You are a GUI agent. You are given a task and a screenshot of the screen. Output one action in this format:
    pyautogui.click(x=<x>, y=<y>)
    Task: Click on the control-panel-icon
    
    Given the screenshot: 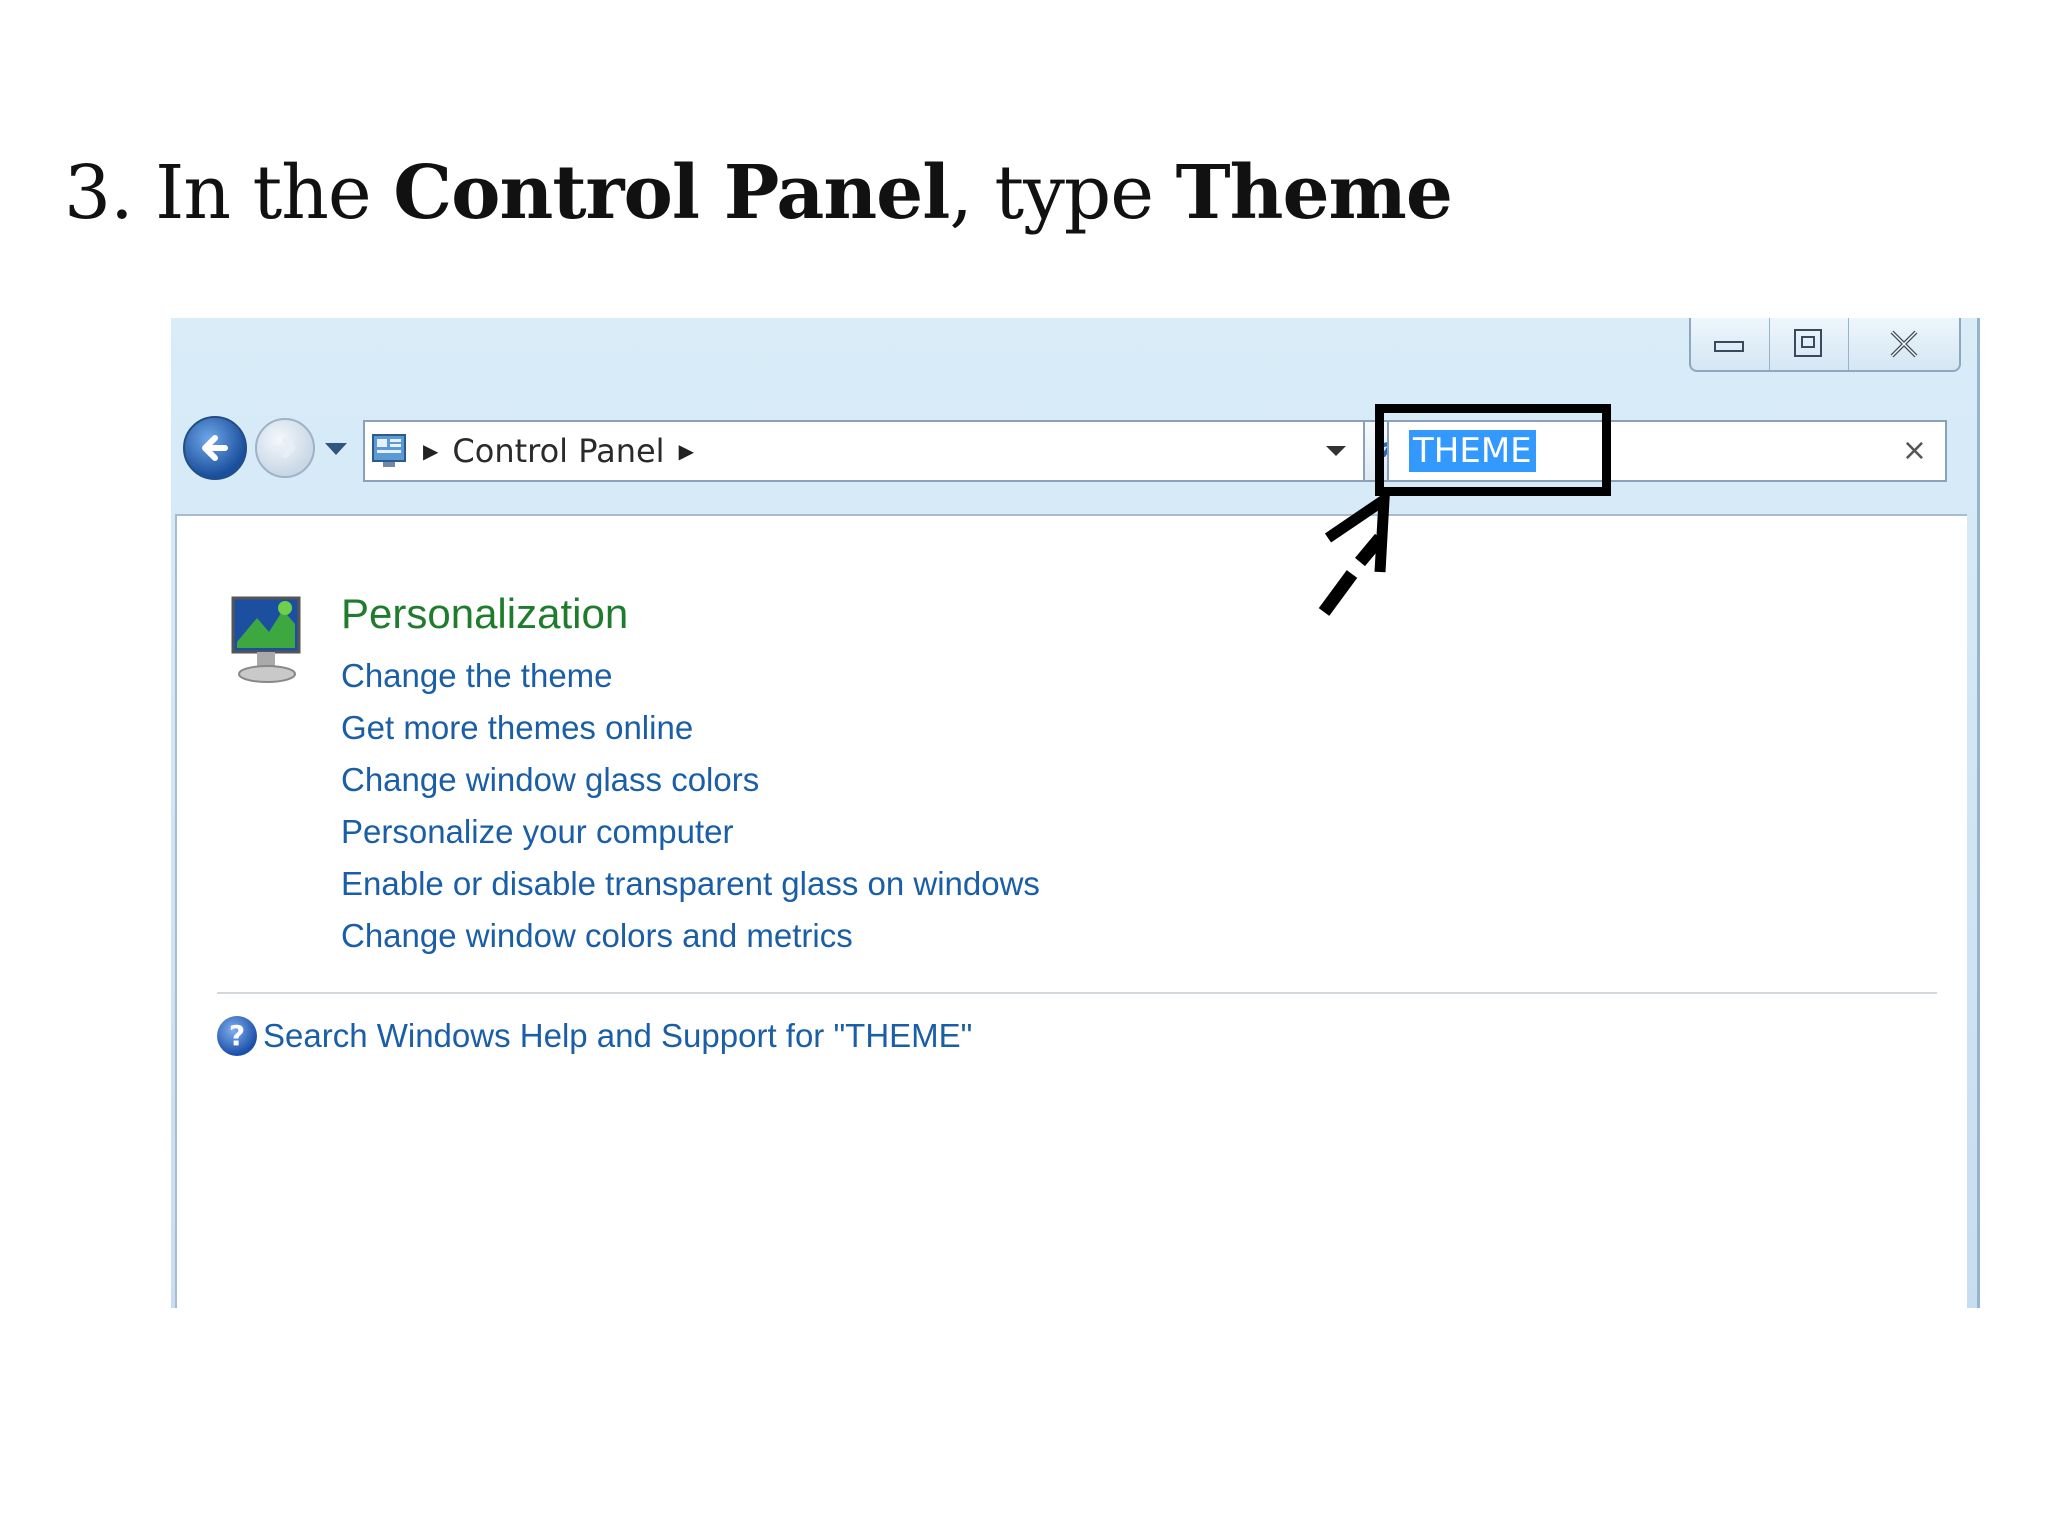 What is the action you would take?
    pyautogui.click(x=389, y=450)
    